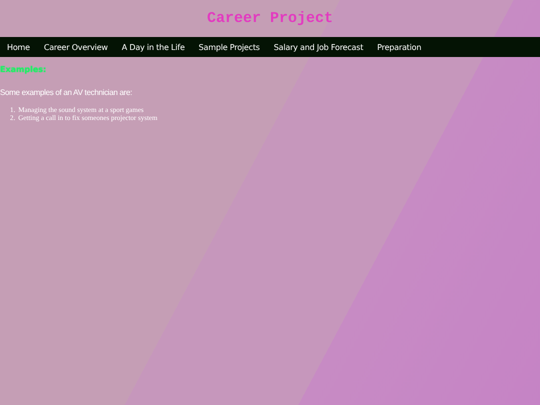 Image resolution: width=540 pixels, height=405 pixels. What do you see at coordinates (153, 47) in the screenshot?
I see `nav-link: A Day in the Life` at bounding box center [153, 47].